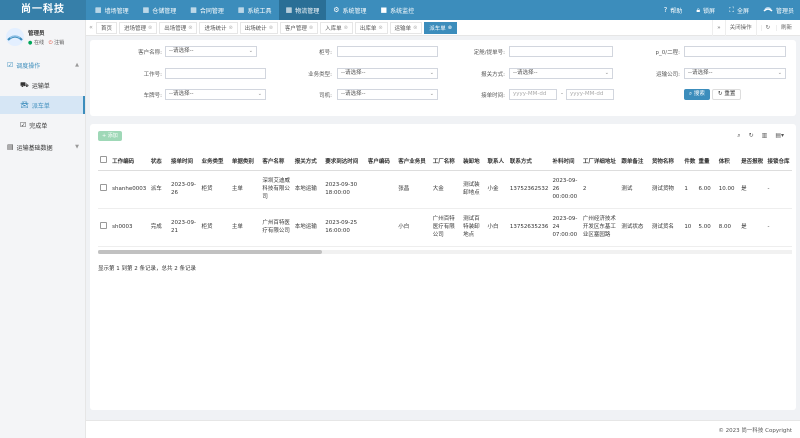 This screenshot has height=438, width=800. I want to click on reset-button: ↻ 重置, so click(727, 94).